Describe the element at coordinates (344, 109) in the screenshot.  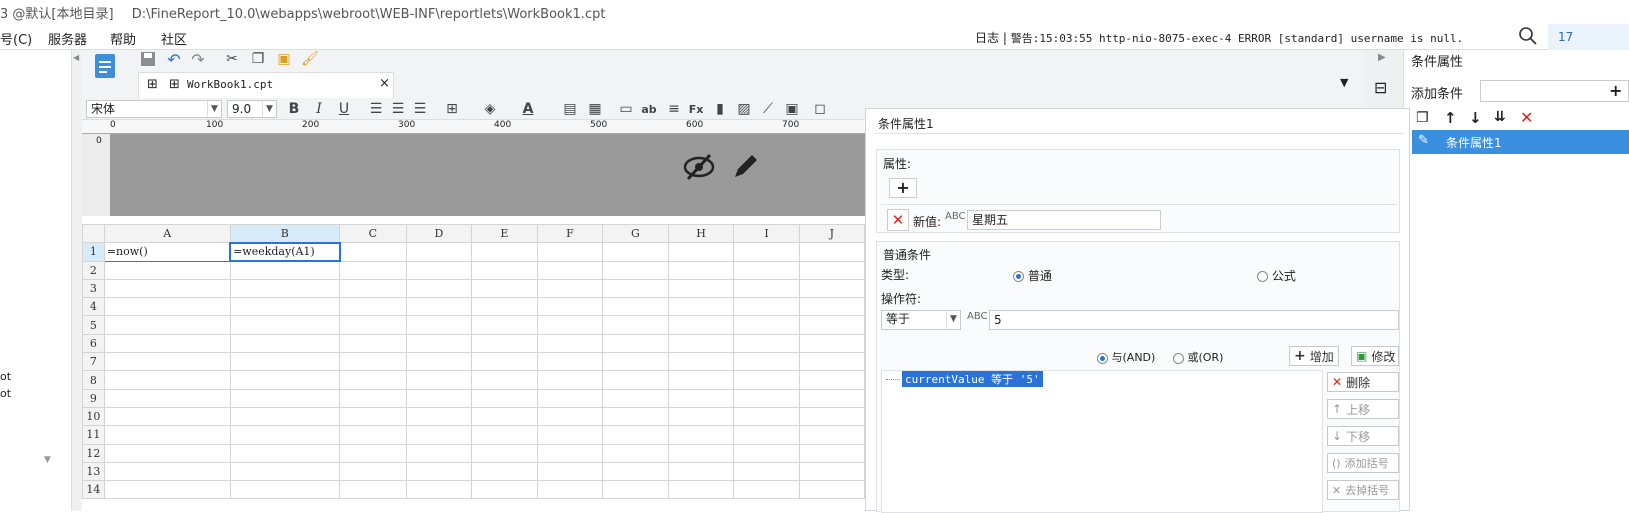
I see `underline-icon: U` at that location.